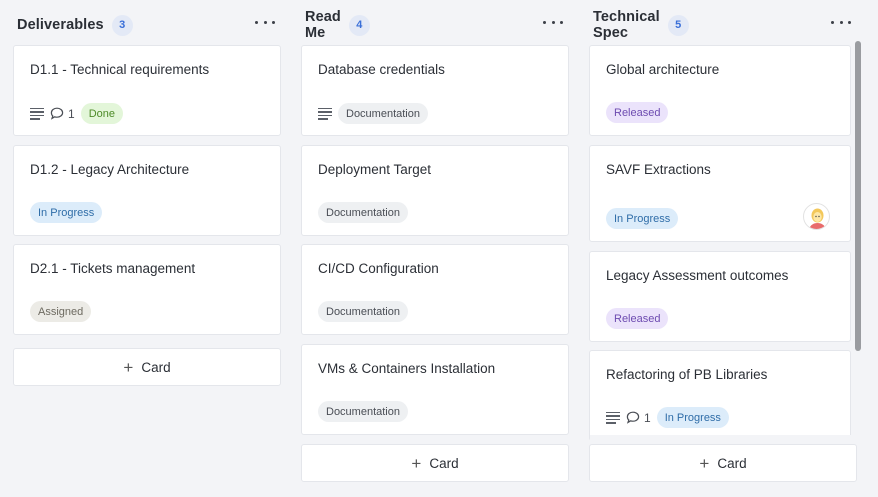 The image size is (878, 497). What do you see at coordinates (435, 190) in the screenshot?
I see `card-deployment-target: Deployment Target Documentation` at bounding box center [435, 190].